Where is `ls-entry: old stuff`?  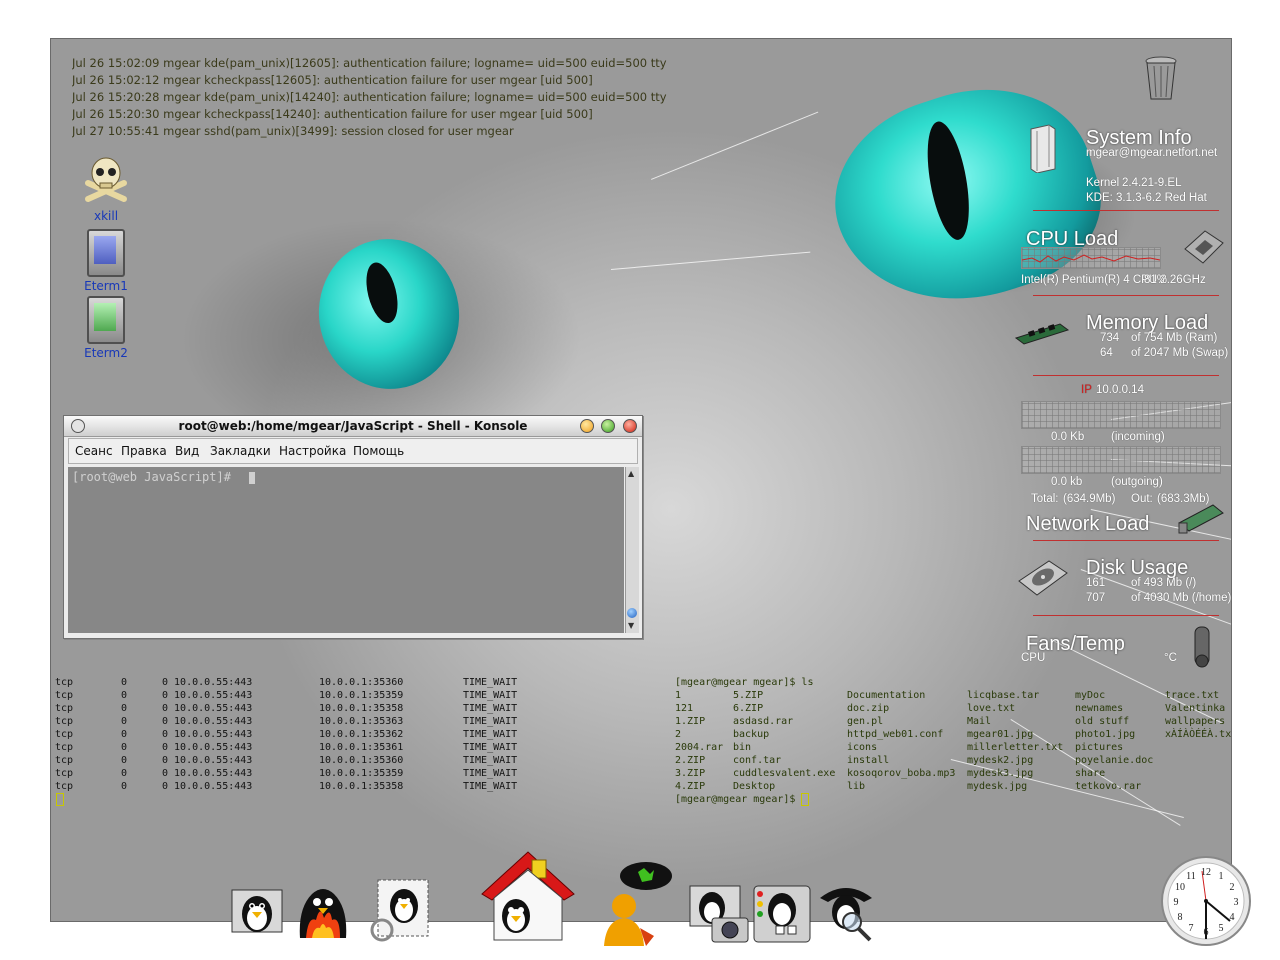
ls-entry: old stuff is located at coordinates (1102, 721).